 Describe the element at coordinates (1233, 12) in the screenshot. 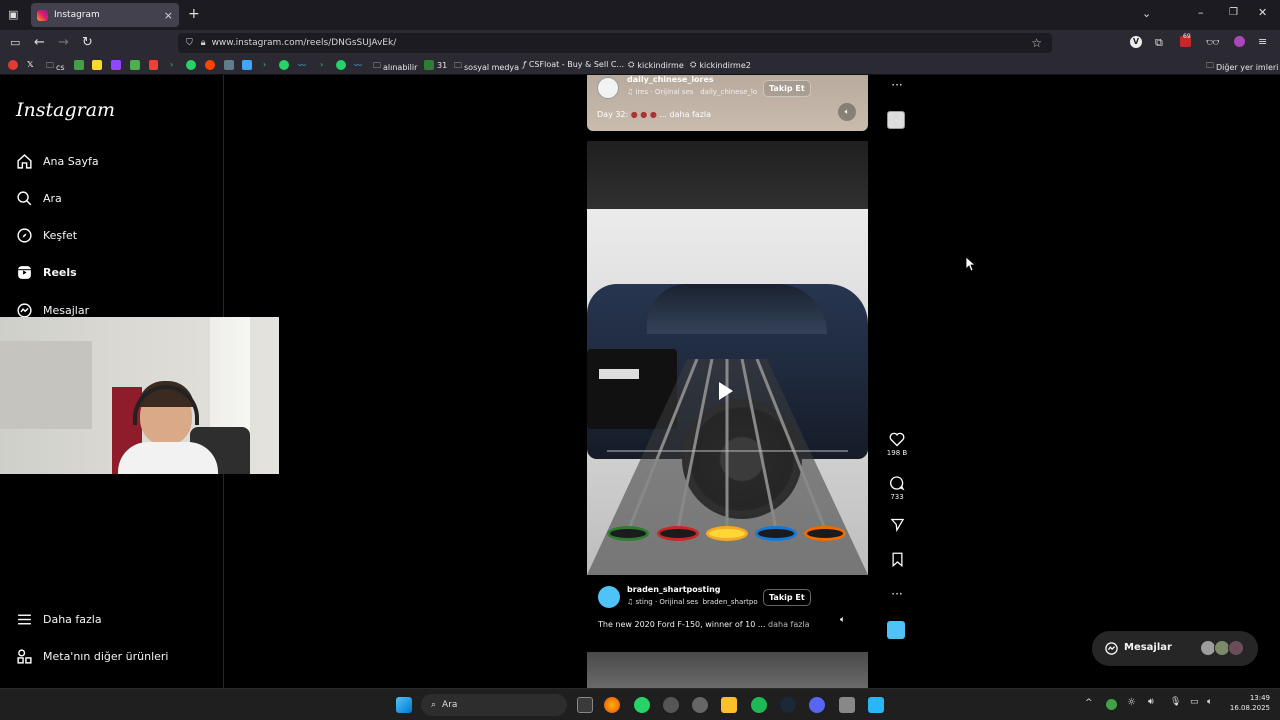

I see `maximize-icon: ❐` at that location.